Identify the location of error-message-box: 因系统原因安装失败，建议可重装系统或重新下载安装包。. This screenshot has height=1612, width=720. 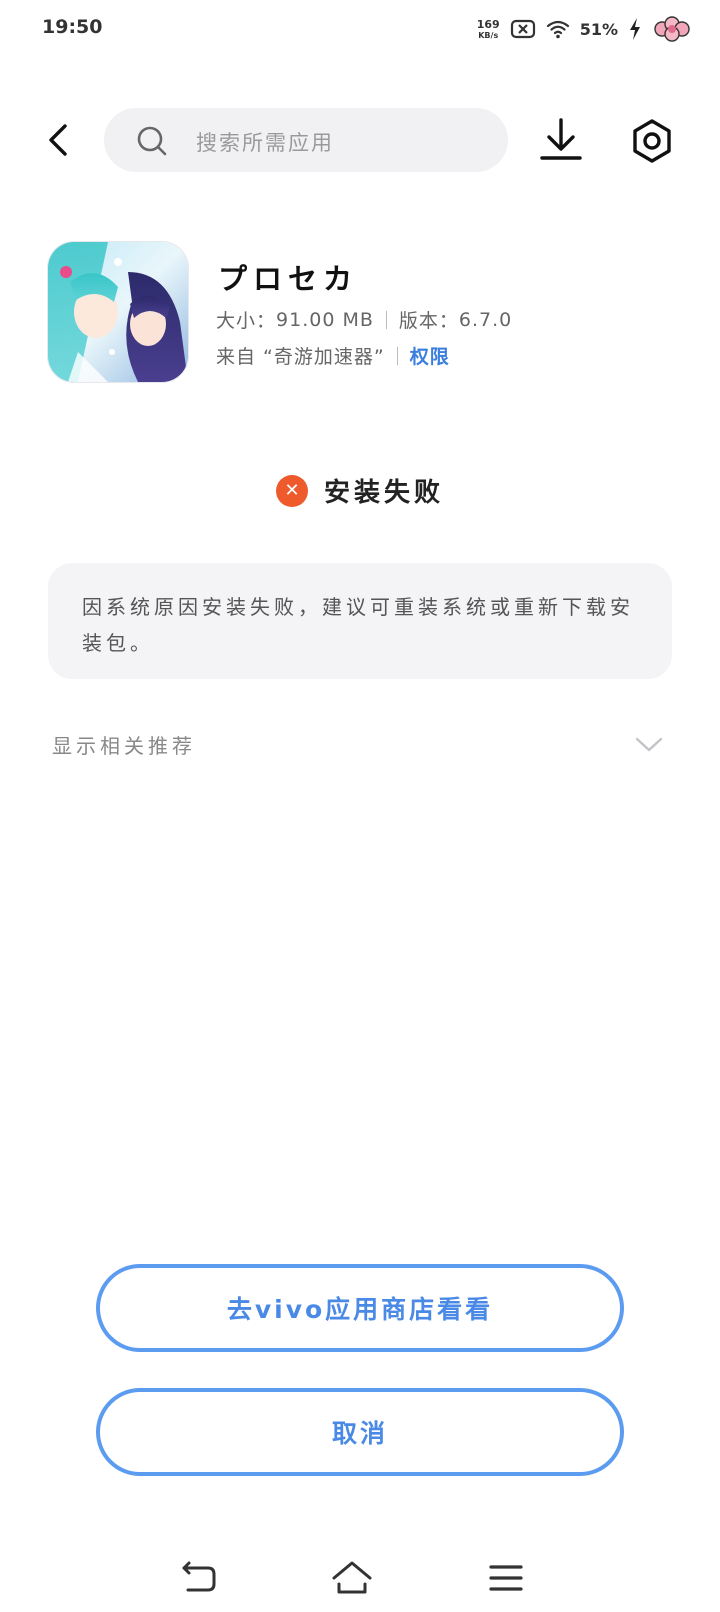
(360, 621).